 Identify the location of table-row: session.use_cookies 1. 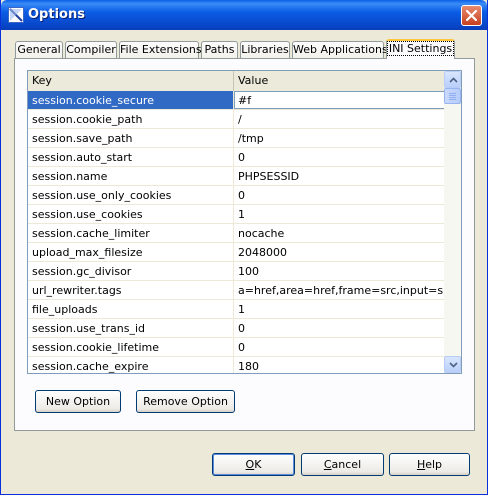
(236, 214).